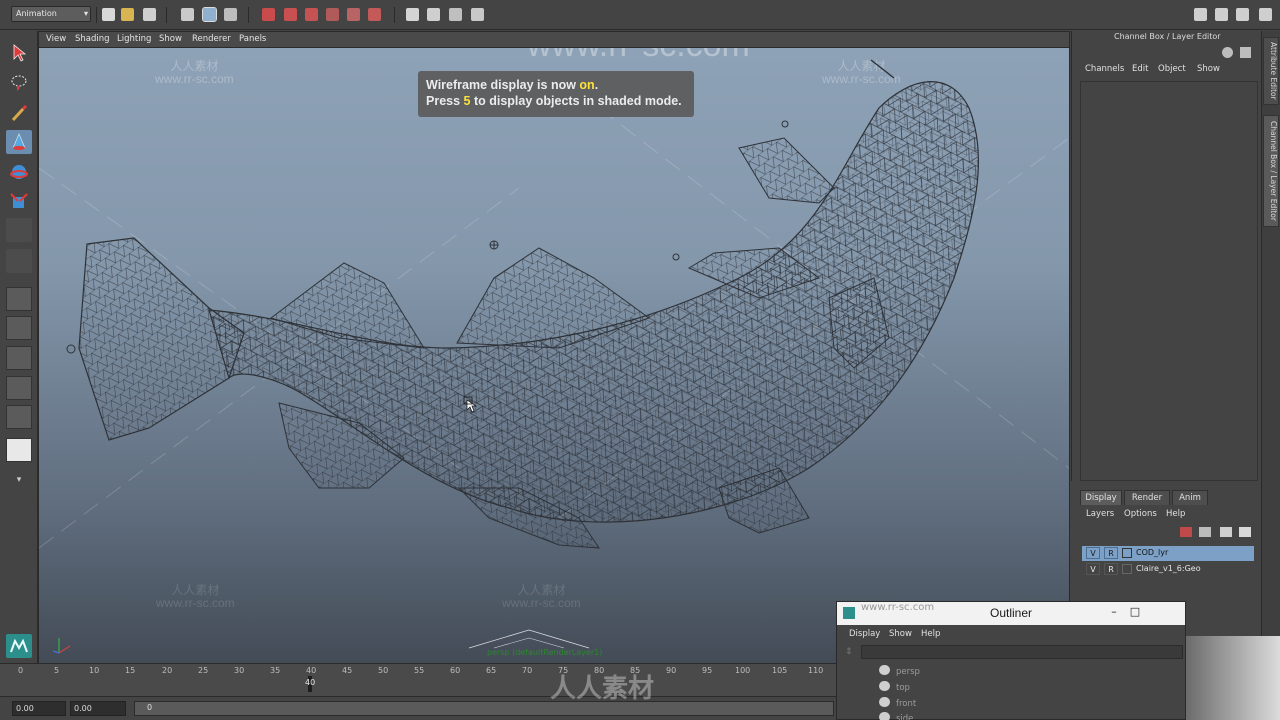 The width and height of the screenshot is (1280, 720). I want to click on current-frame-label: 40, so click(310, 682).